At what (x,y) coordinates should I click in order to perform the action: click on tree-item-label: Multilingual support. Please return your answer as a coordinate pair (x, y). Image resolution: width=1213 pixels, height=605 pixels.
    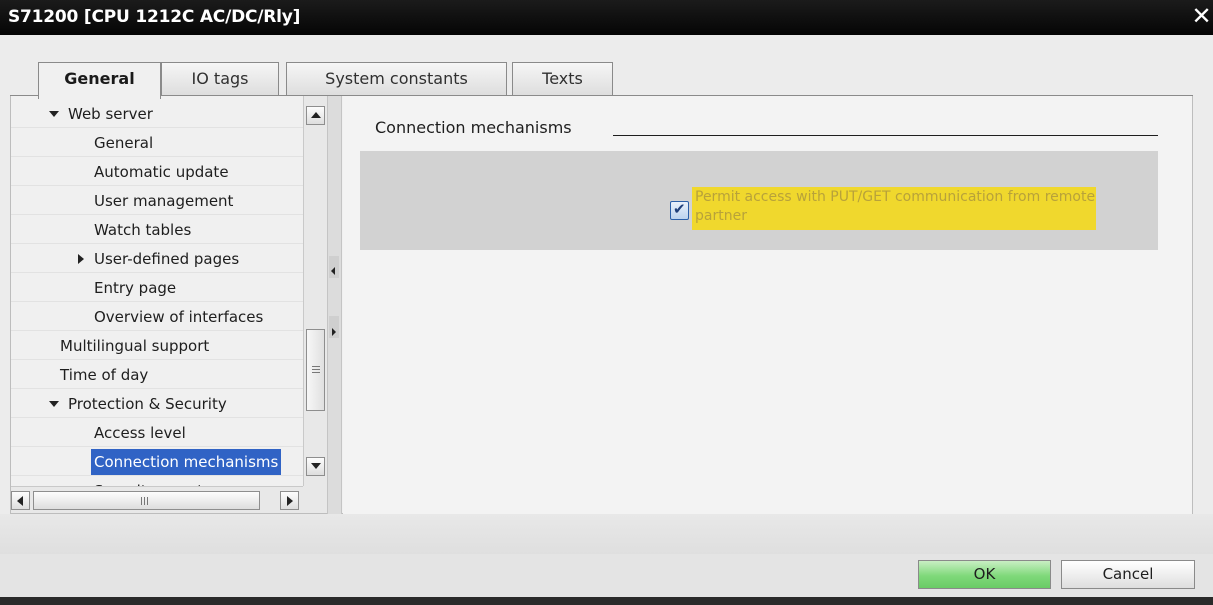
    Looking at the image, I should click on (135, 346).